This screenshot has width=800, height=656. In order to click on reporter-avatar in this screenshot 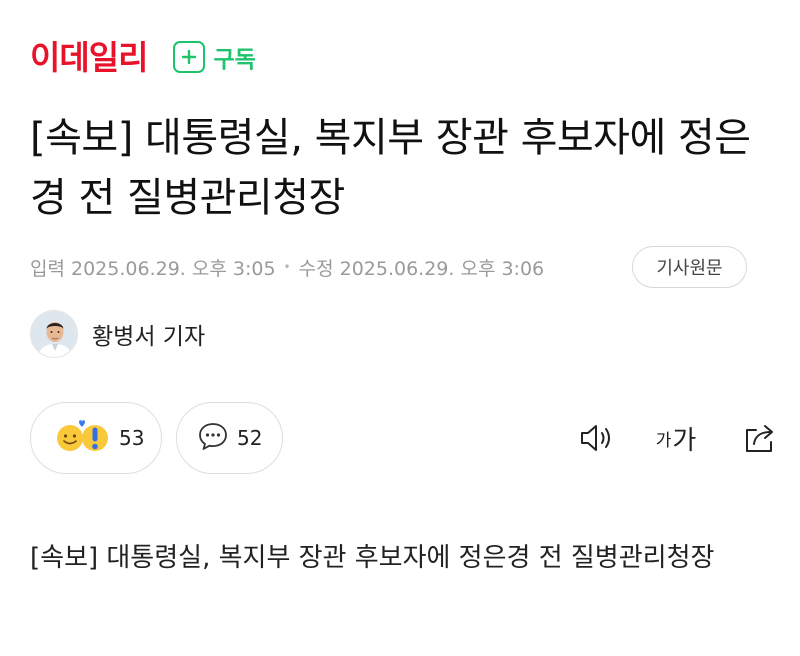, I will do `click(54, 334)`.